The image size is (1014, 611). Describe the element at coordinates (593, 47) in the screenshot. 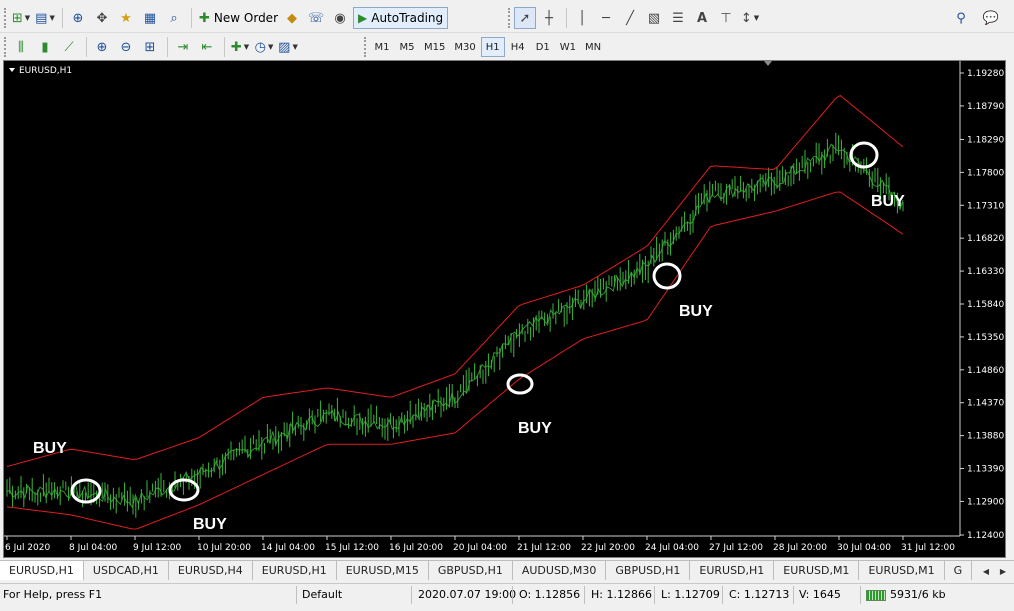

I see `timeframe-mn-button: MN` at that location.